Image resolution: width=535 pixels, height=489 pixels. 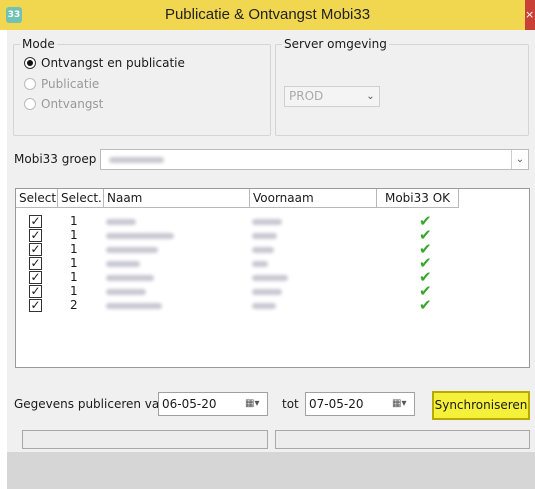 I want to click on column-header: Mobi33 OK, so click(x=418, y=198).